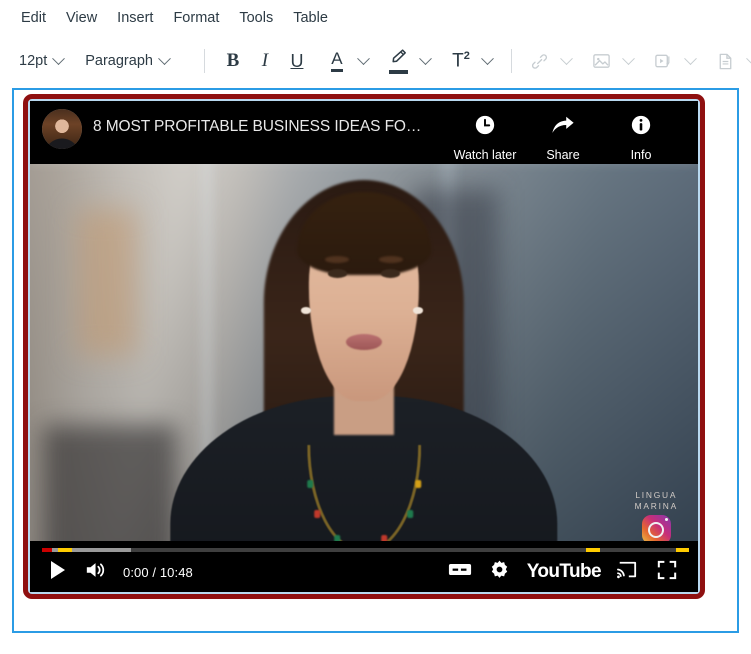 This screenshot has width=751, height=654. I want to click on share-label: Share, so click(563, 155).